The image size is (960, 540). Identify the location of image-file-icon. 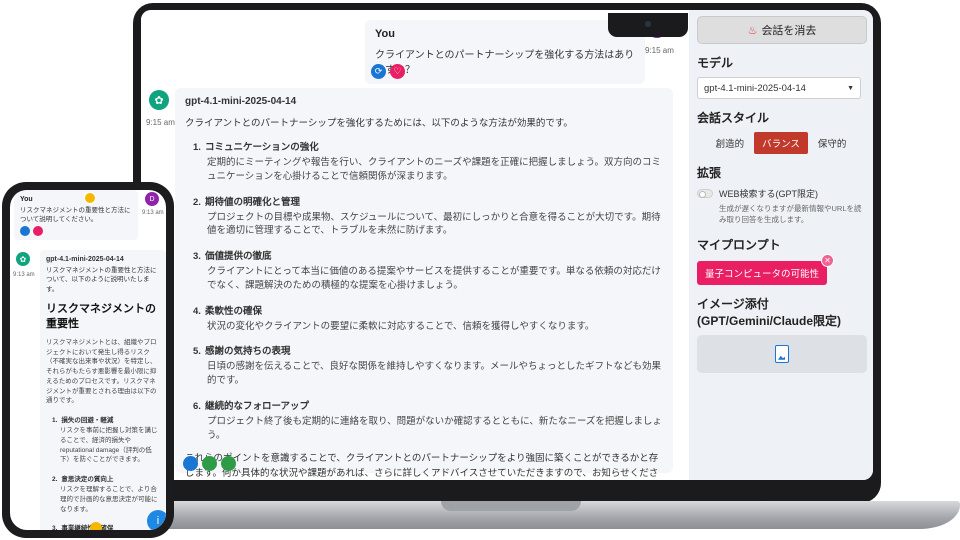
(782, 353).